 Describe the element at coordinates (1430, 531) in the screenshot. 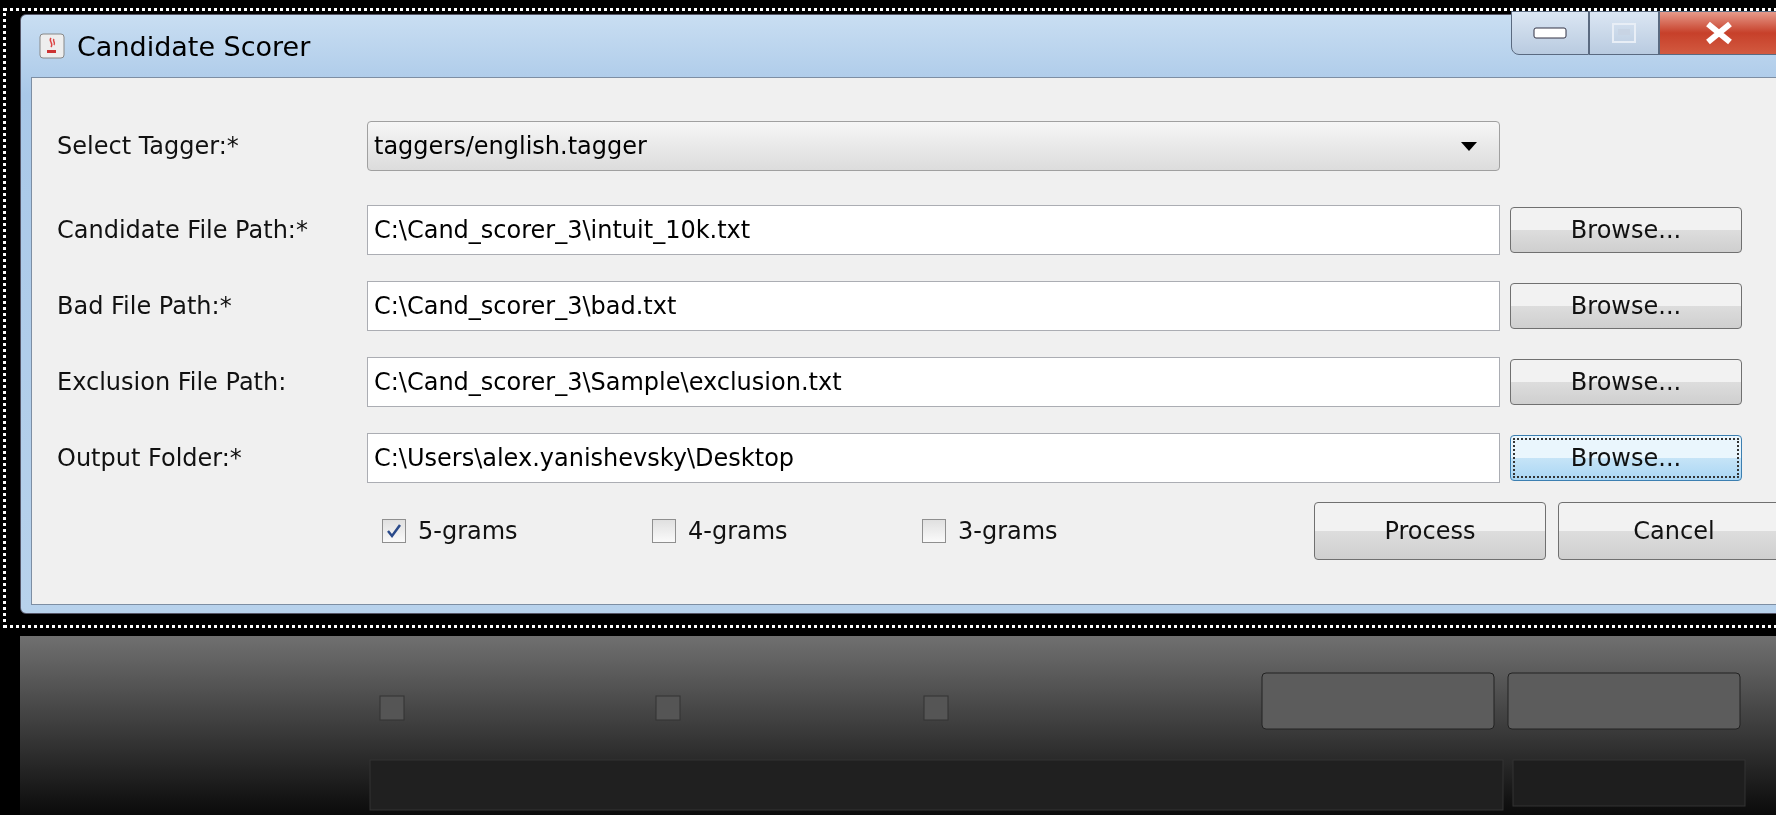

I see `process-button: Process` at that location.